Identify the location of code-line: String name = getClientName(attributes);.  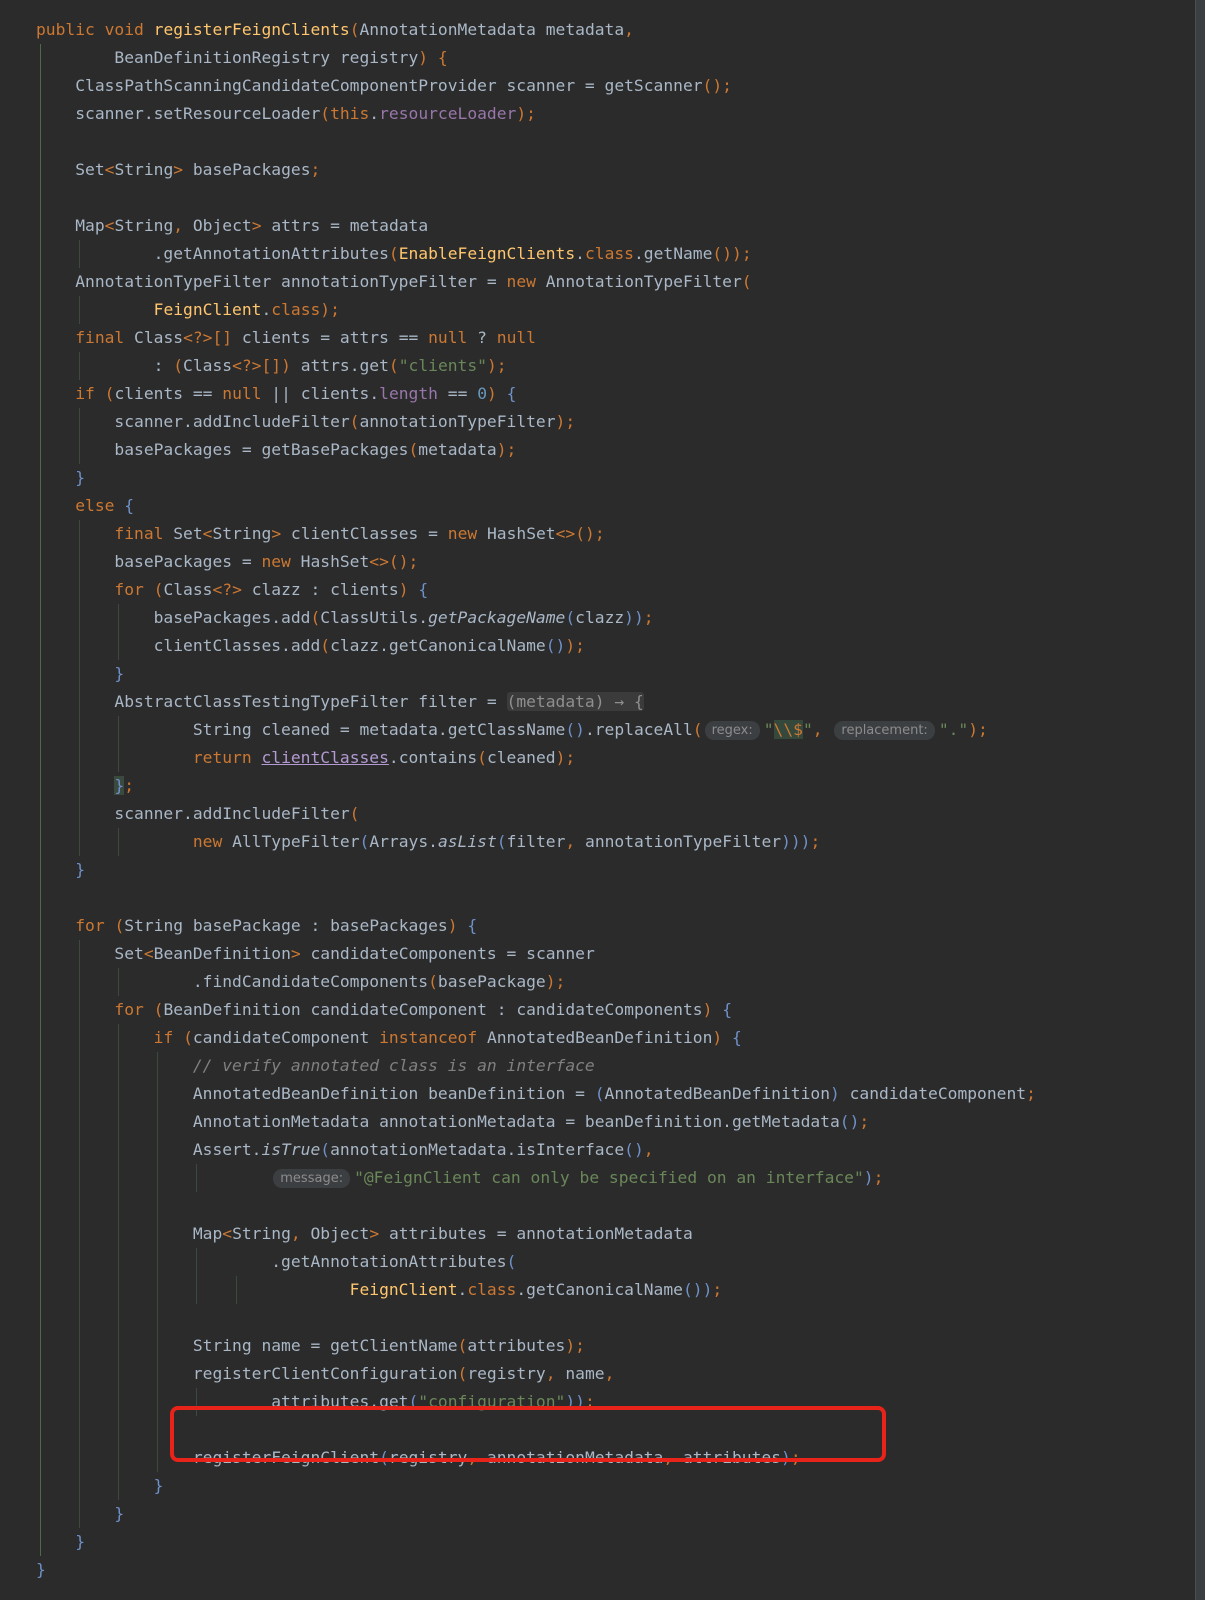
(536, 1346).